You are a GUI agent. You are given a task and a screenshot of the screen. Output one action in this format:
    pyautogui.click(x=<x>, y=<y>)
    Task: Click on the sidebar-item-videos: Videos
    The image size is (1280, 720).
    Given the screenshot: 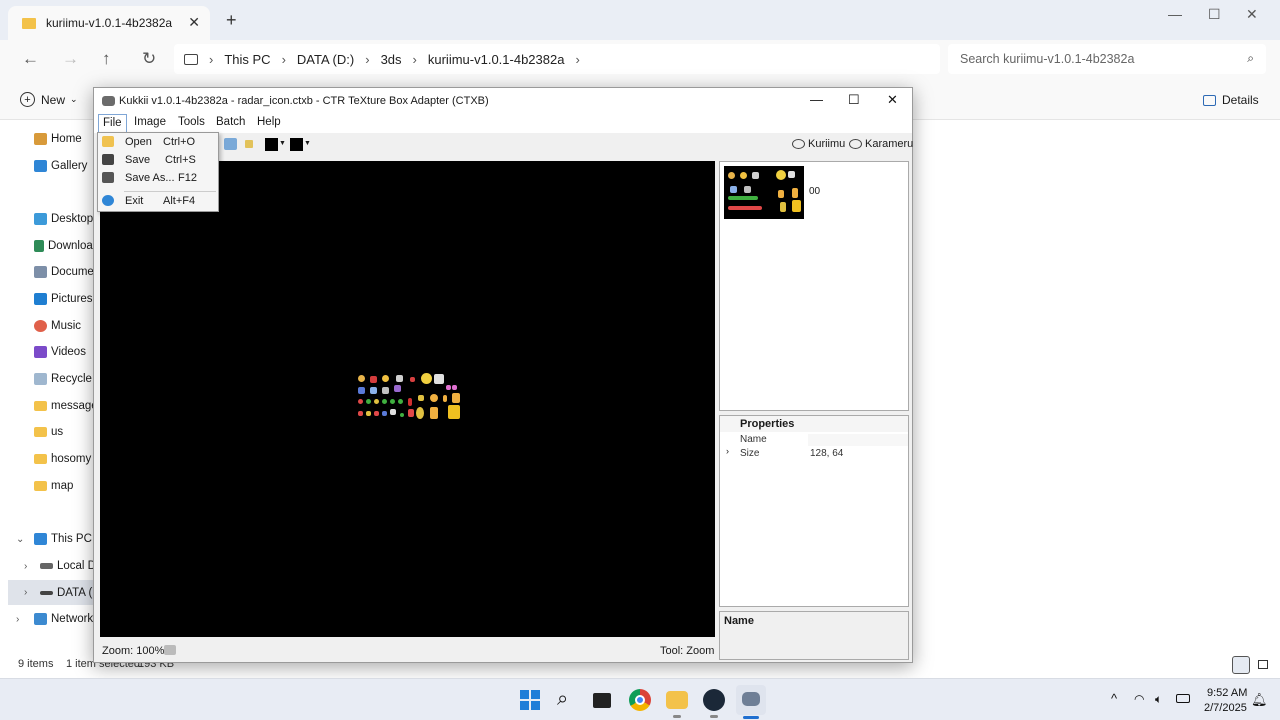 What is the action you would take?
    pyautogui.click(x=65, y=352)
    